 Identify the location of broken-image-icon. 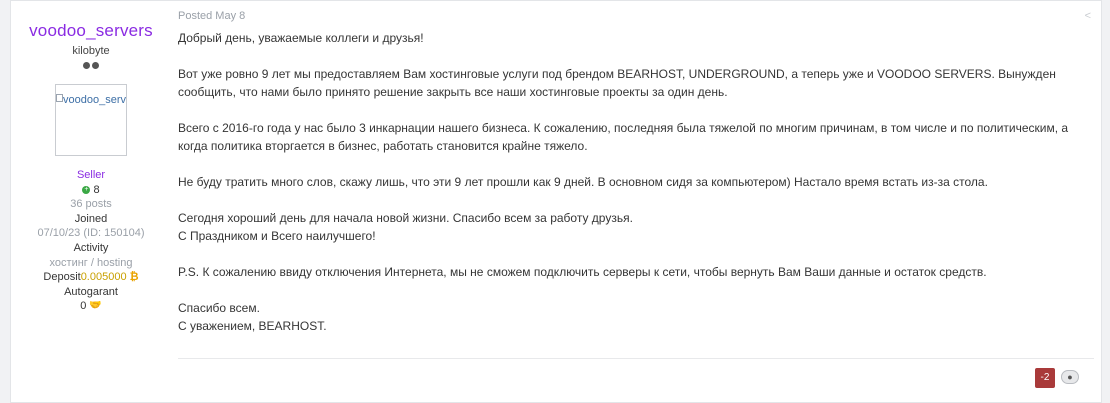
(59, 98).